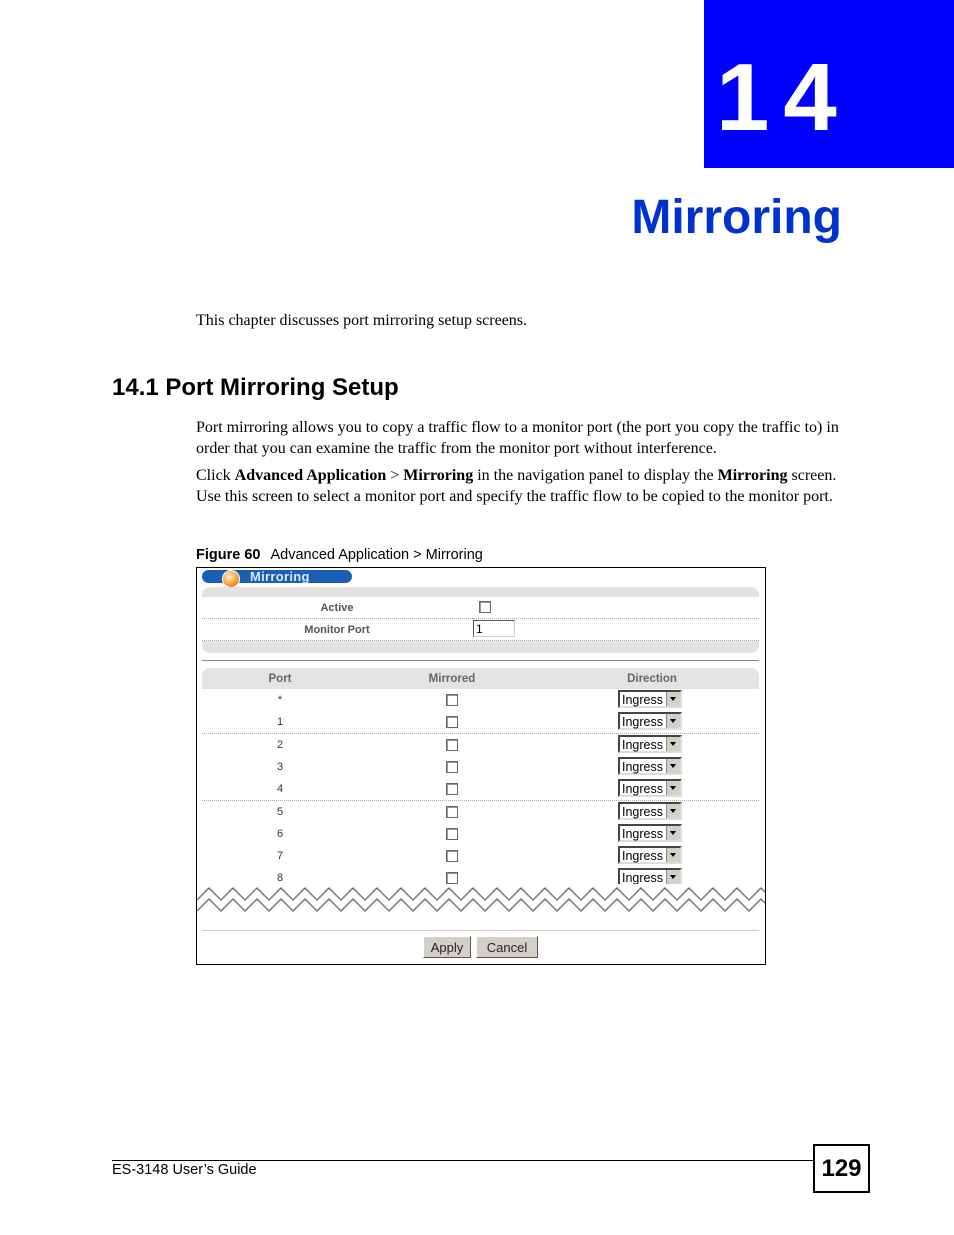 Image resolution: width=954 pixels, height=1235 pixels. What do you see at coordinates (280, 700) in the screenshot?
I see `port-cell: *` at bounding box center [280, 700].